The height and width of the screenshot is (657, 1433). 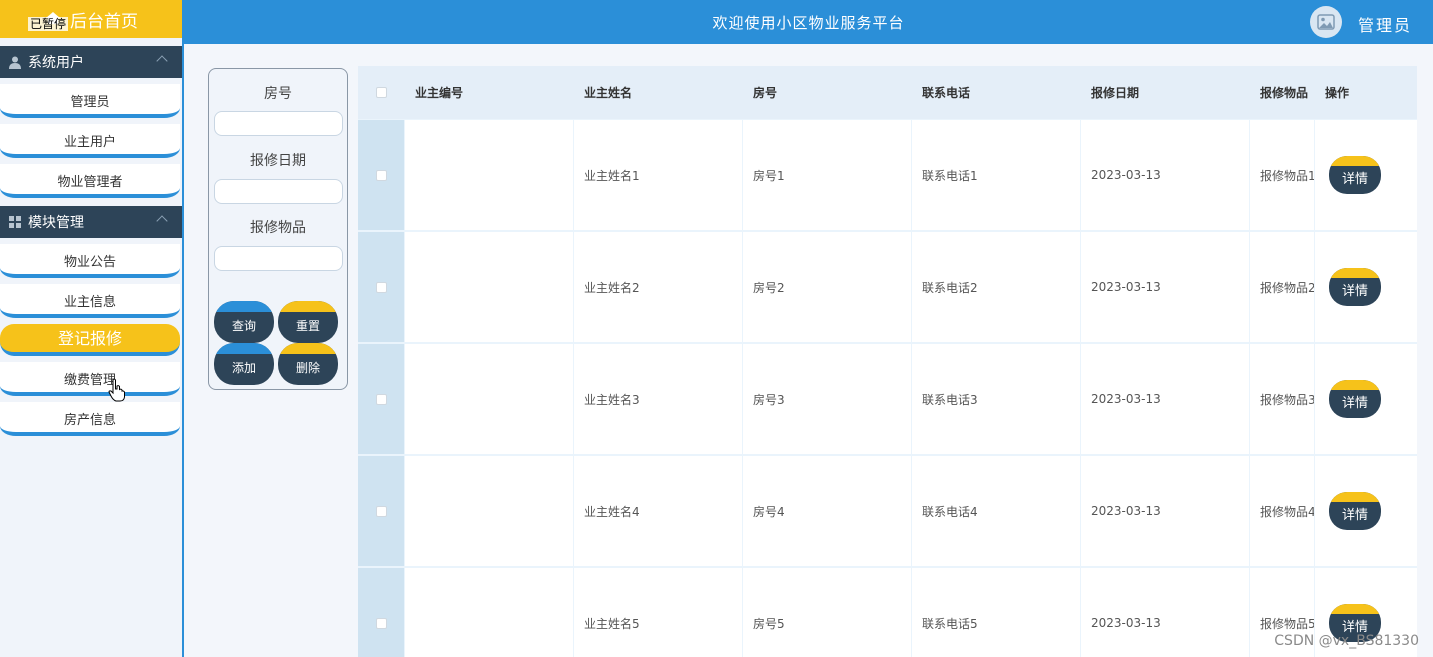 I want to click on sidebar-item-label: 业主信息, so click(x=89, y=302).